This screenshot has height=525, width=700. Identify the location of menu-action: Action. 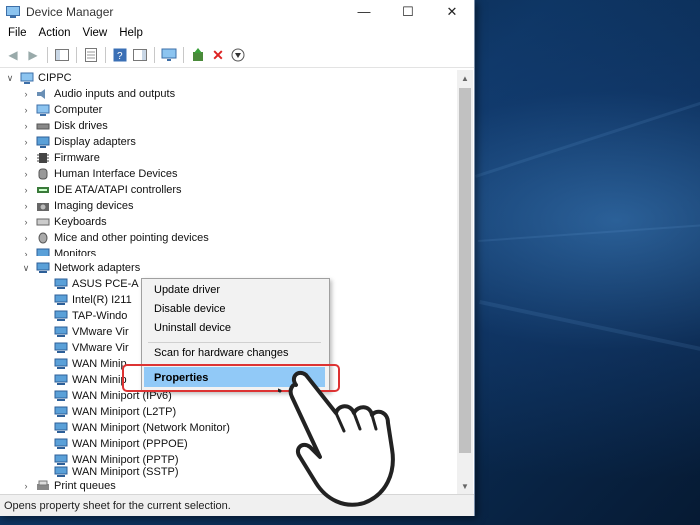
(55, 33).